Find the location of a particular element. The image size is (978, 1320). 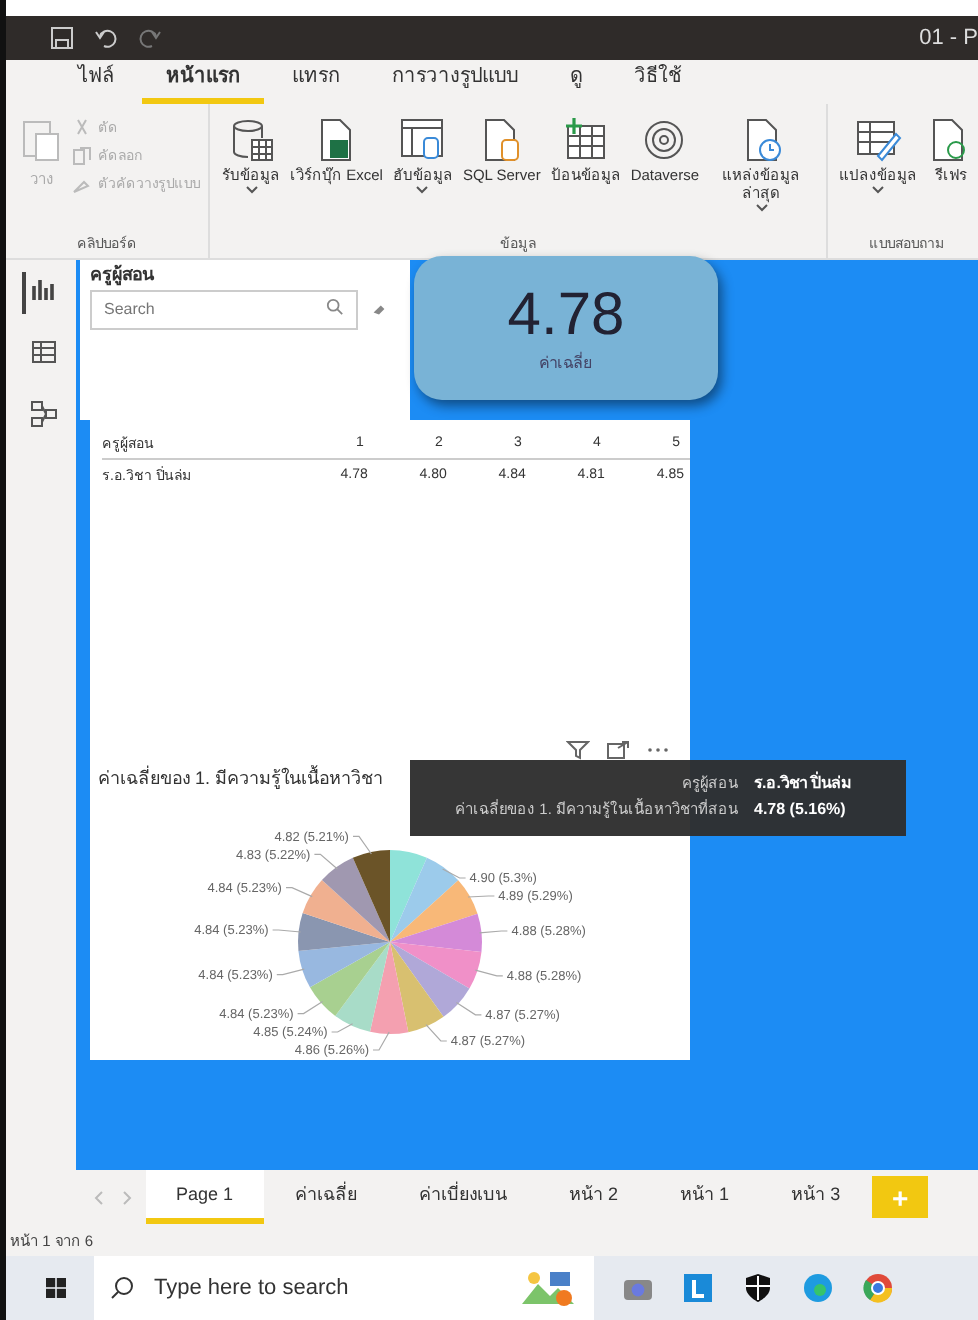

card-value: 4.78 is located at coordinates (566, 315).